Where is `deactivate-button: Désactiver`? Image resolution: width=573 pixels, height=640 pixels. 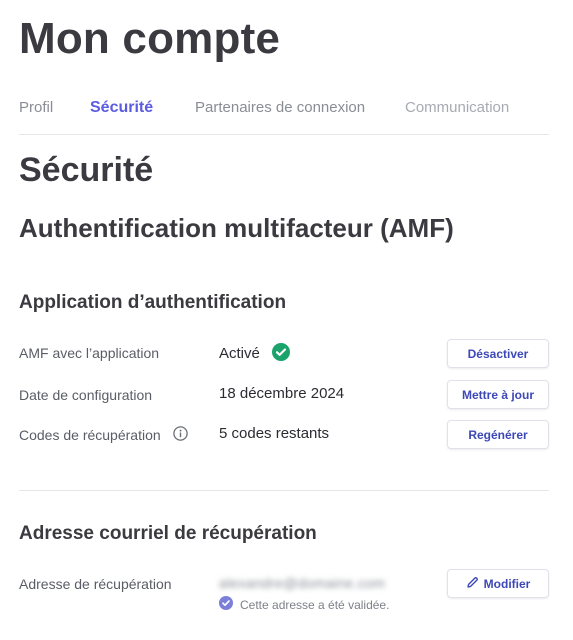
deactivate-button: Désactiver is located at coordinates (498, 353).